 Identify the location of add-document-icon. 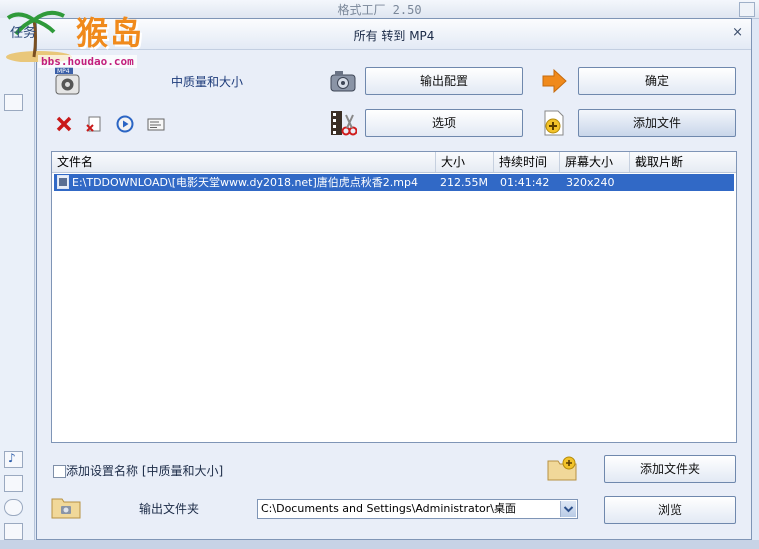
(554, 123).